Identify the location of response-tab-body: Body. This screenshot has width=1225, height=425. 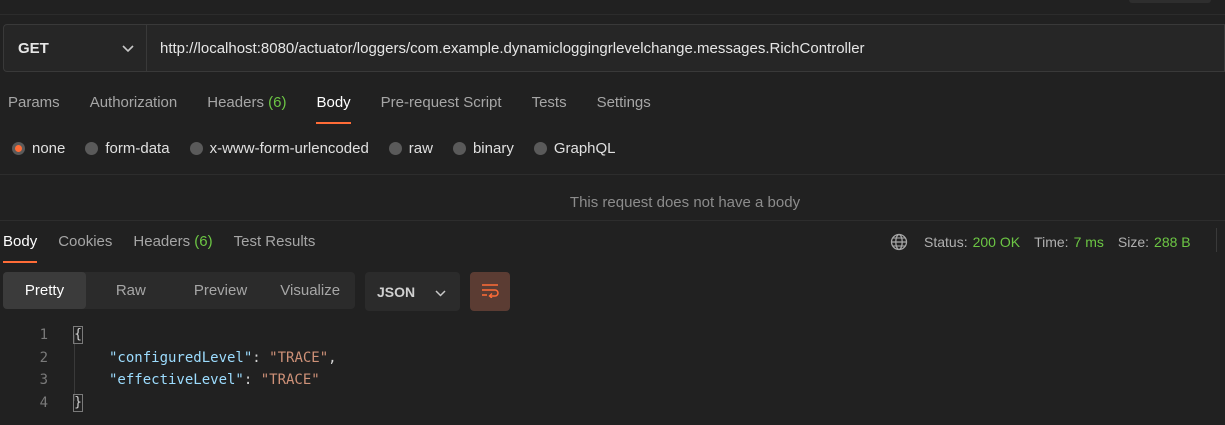
(20, 248).